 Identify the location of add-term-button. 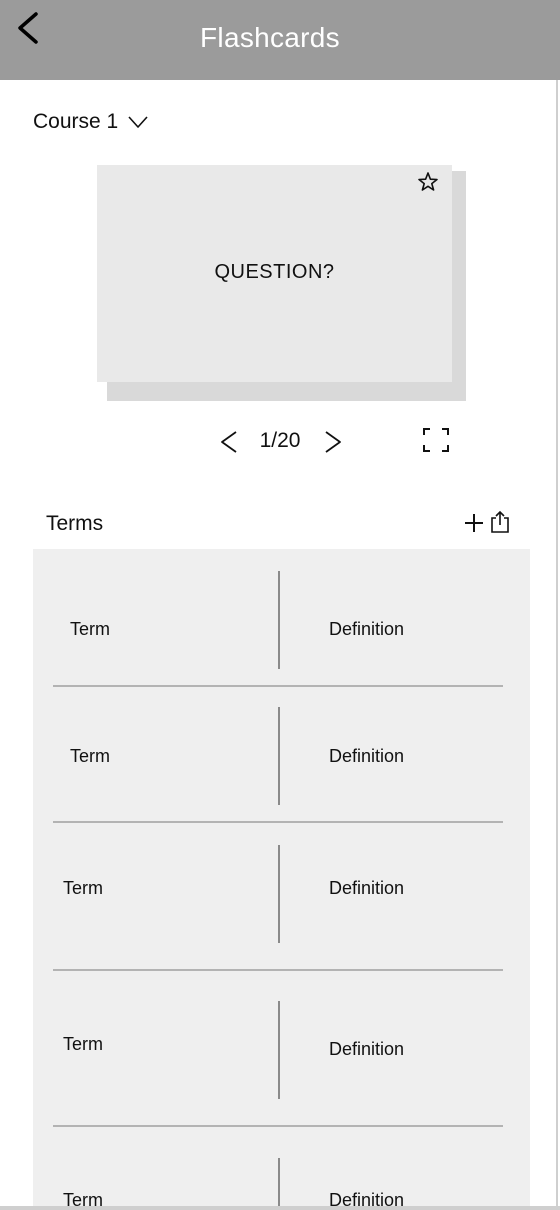
(474, 523).